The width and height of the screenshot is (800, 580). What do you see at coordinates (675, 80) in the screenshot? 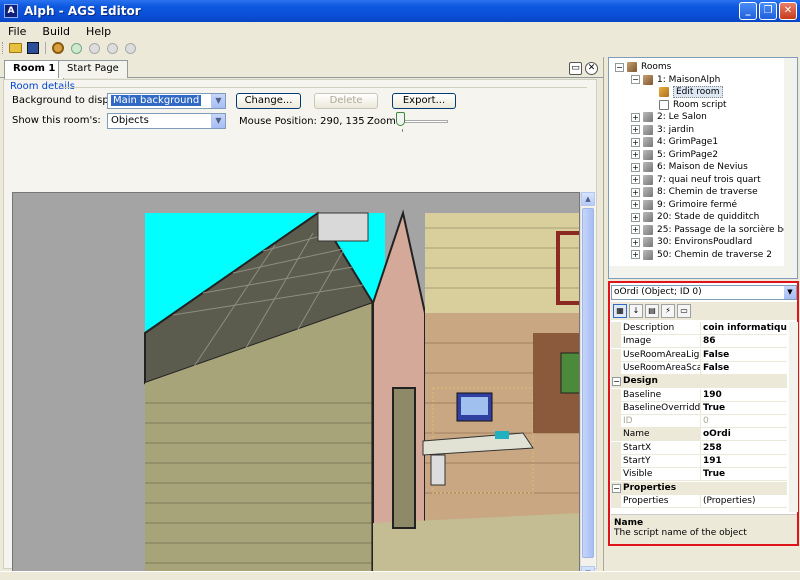
I see `tree-item: − 1: MaisonAlph` at bounding box center [675, 80].